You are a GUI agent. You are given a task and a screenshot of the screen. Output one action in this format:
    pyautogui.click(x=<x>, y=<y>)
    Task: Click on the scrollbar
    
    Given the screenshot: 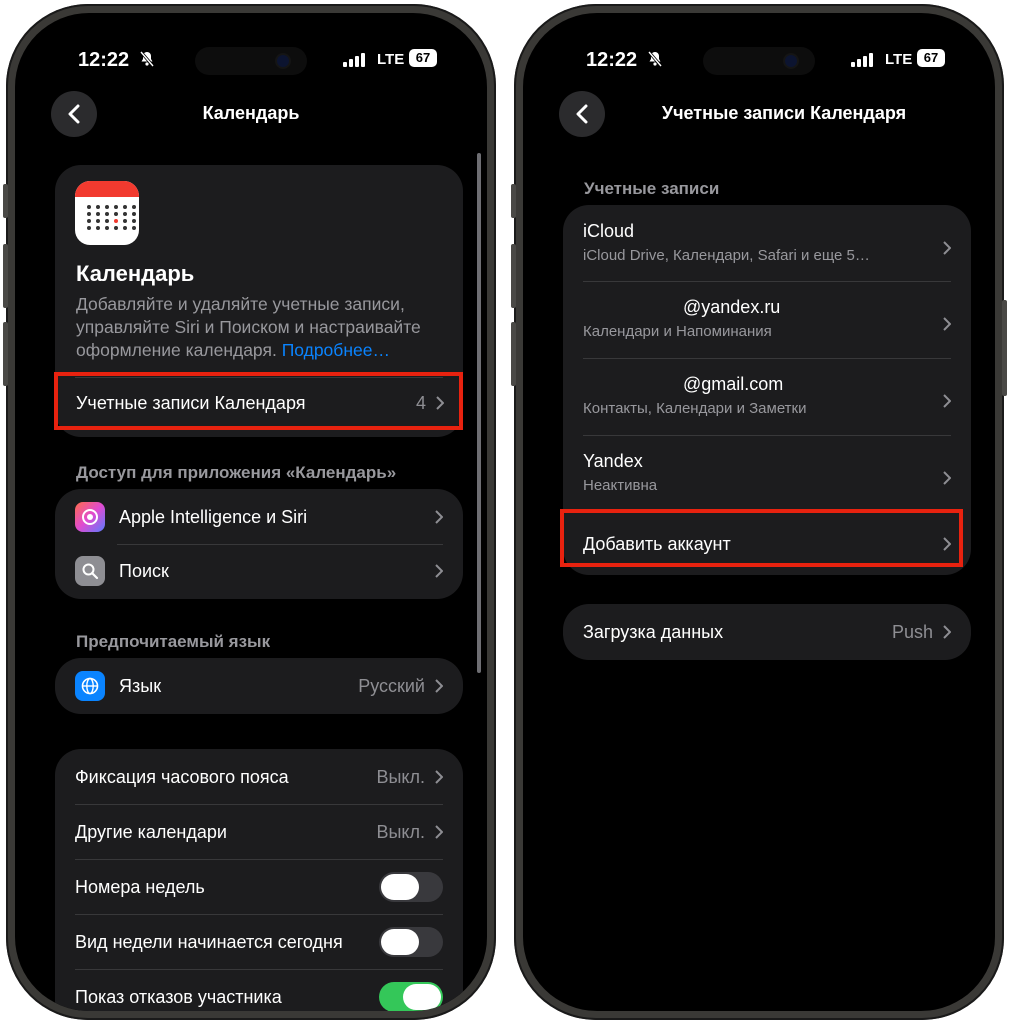 What is the action you would take?
    pyautogui.click(x=479, y=413)
    